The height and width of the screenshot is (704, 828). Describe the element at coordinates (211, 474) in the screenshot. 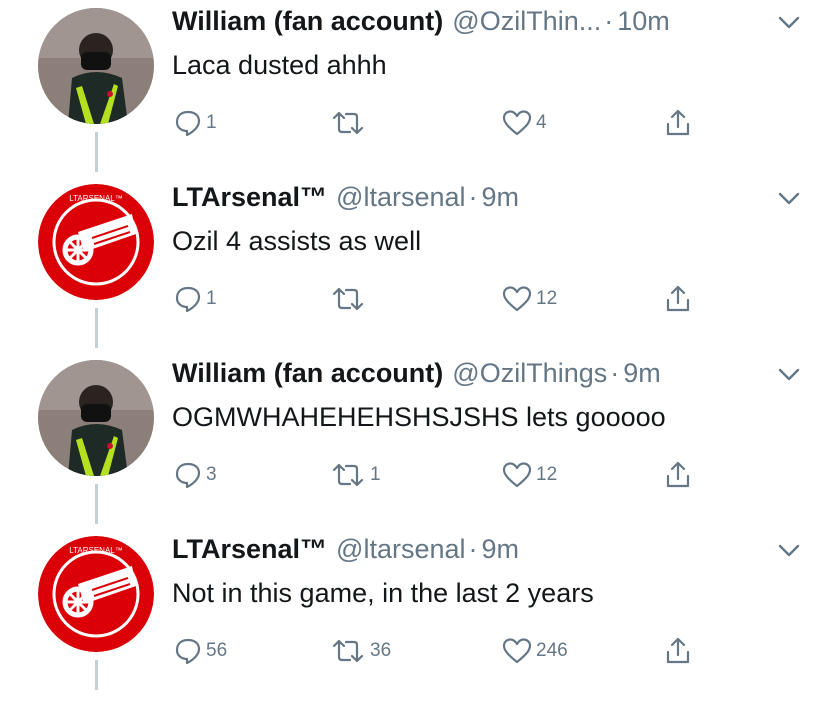

I see `reply-count: 3` at that location.